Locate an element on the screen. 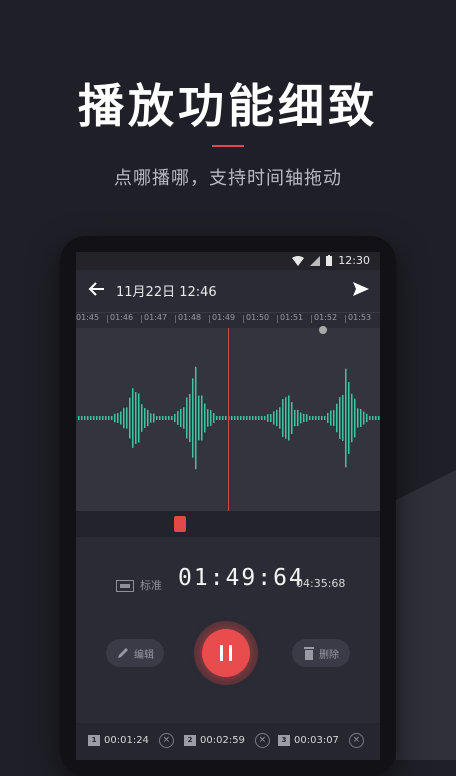  mark-pin-icon is located at coordinates (323, 330).